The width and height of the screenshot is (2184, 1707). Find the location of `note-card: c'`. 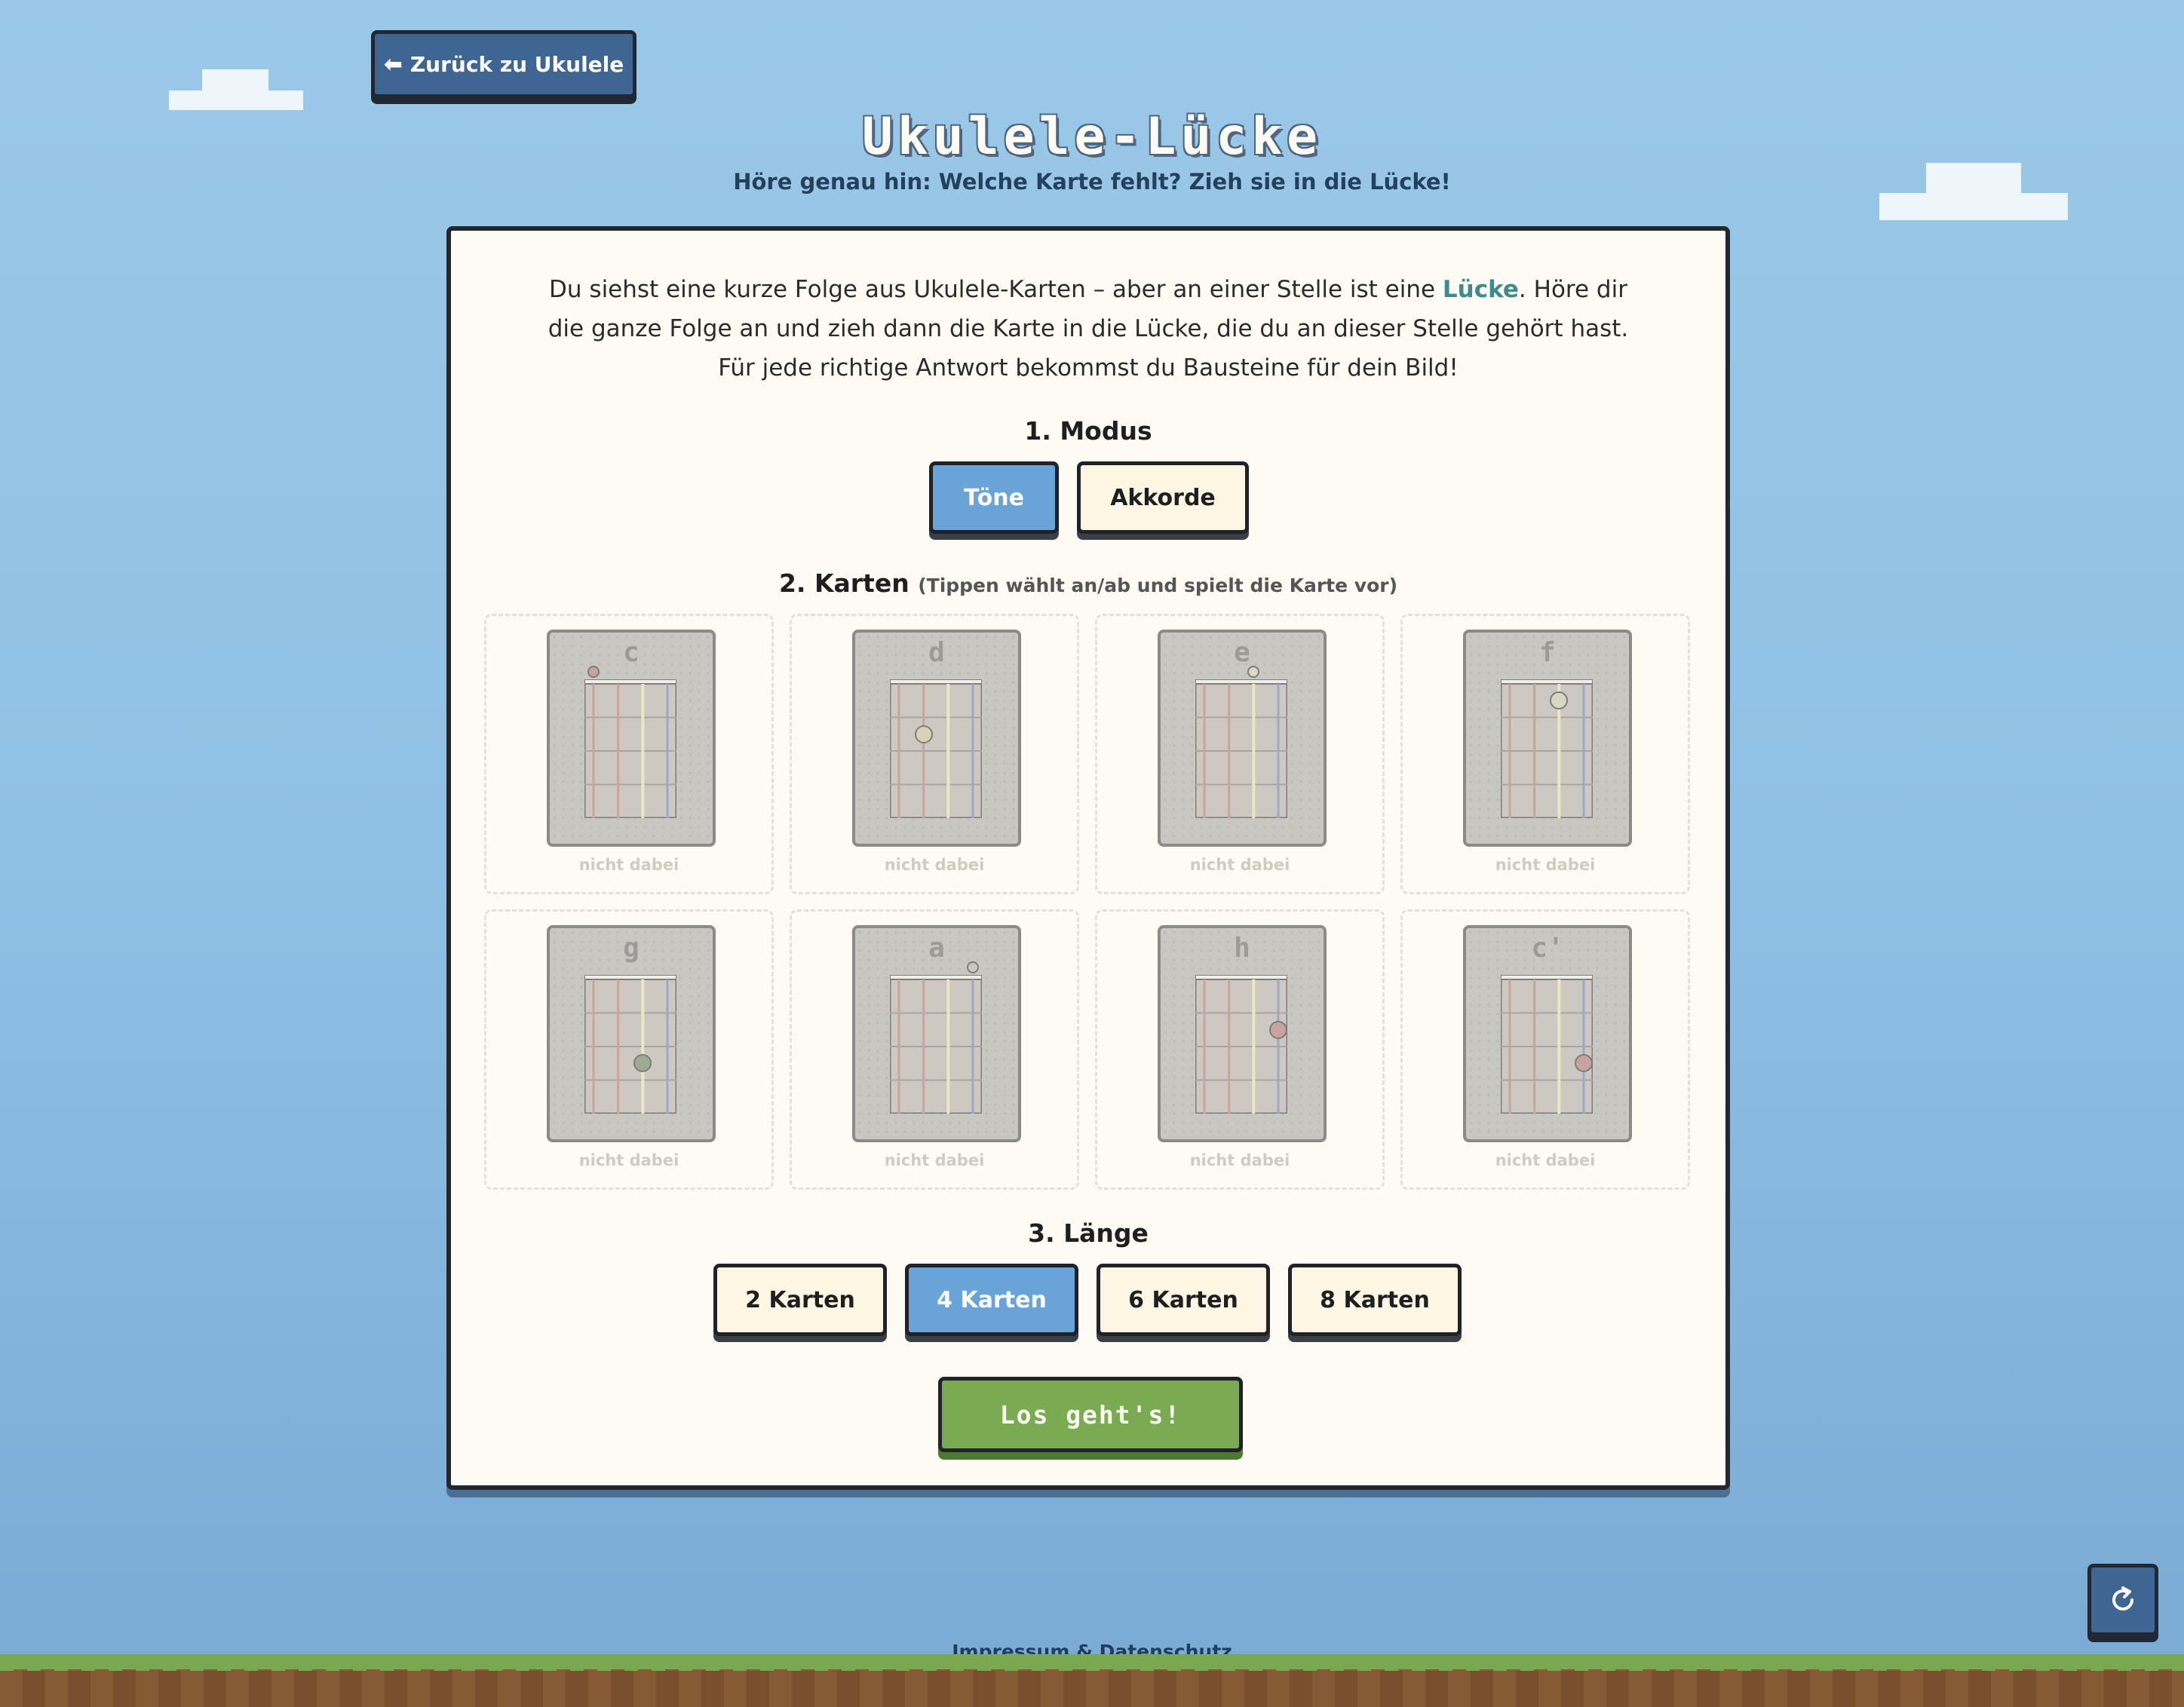

note-card: c' is located at coordinates (1547, 1033).